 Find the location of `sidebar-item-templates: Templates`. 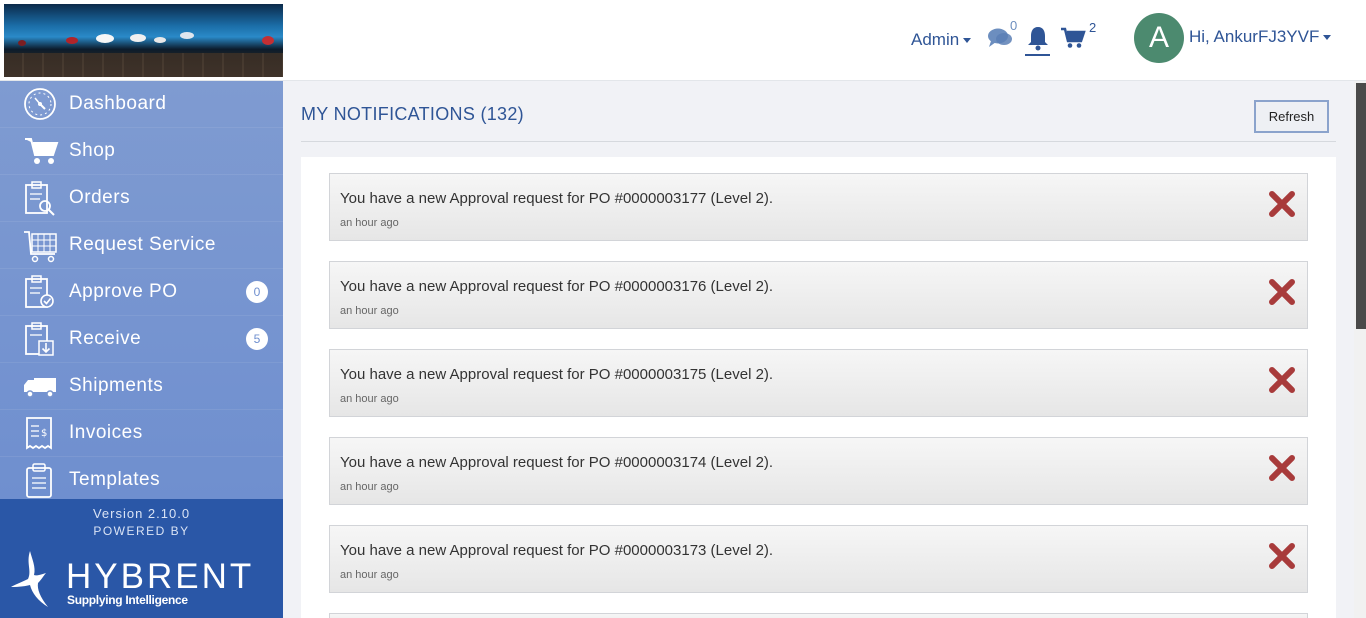

sidebar-item-templates: Templates is located at coordinates (141, 480).